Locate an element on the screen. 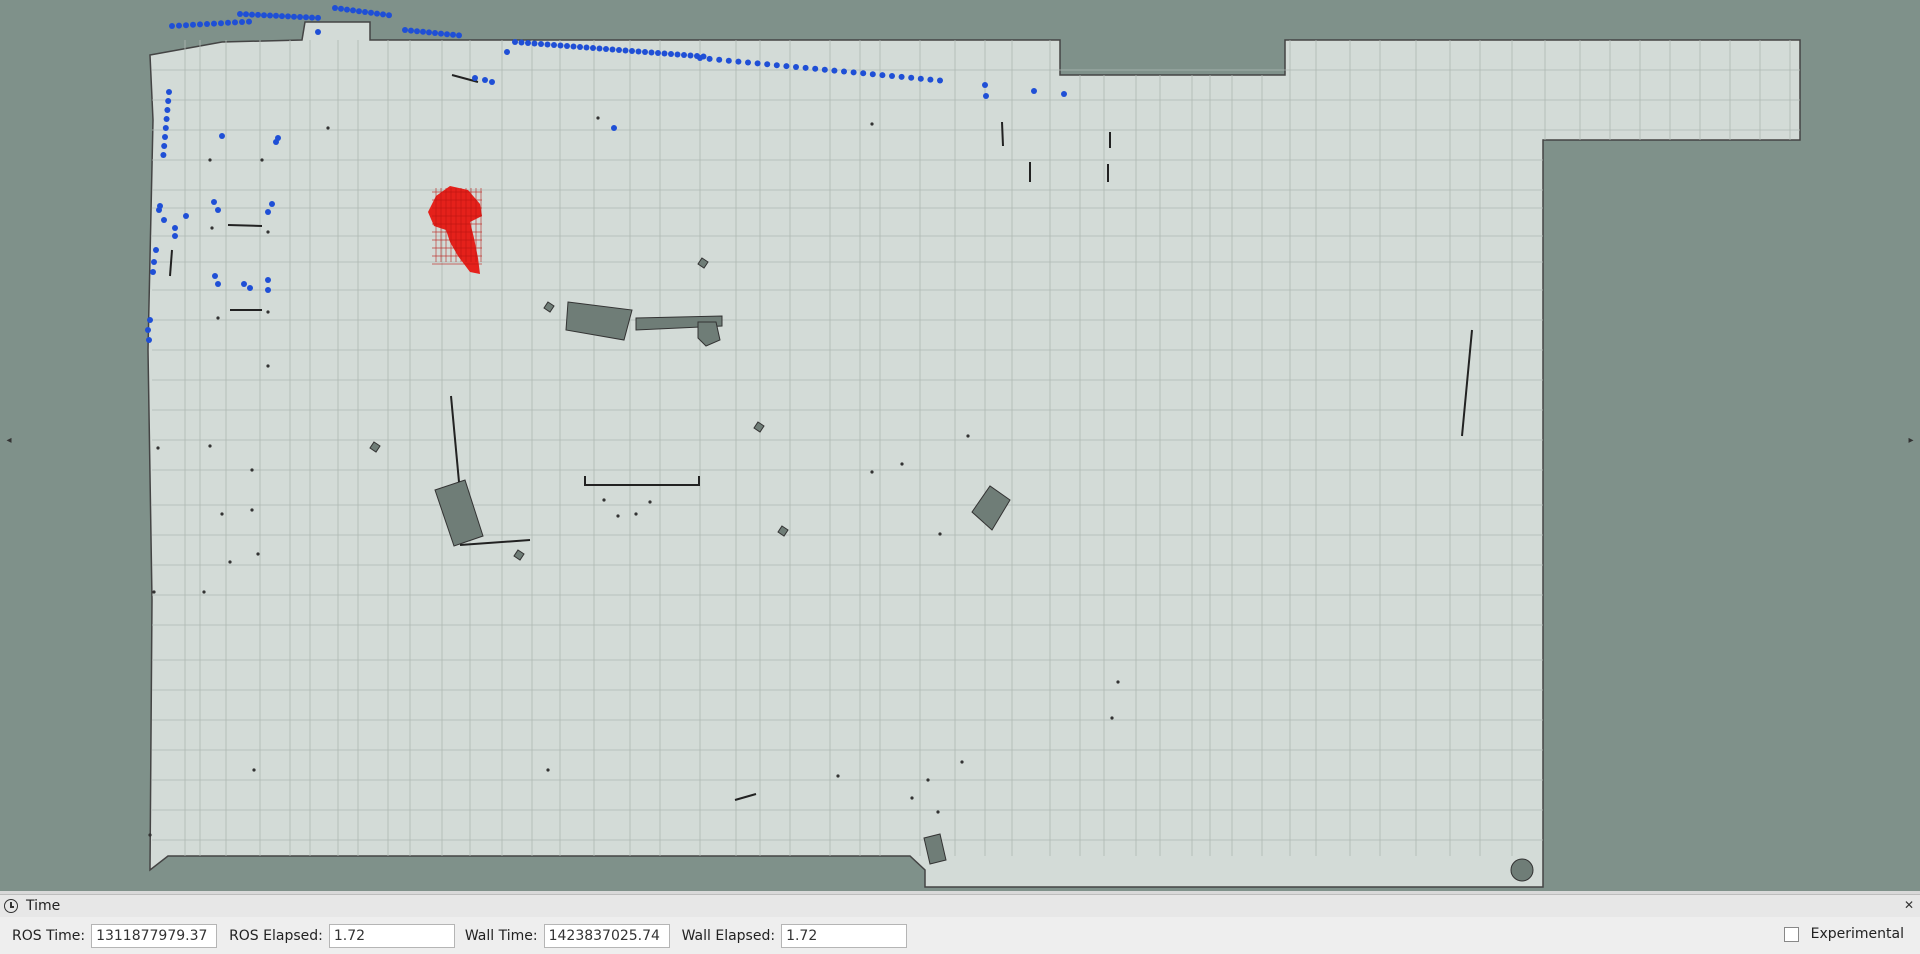 This screenshot has width=1920, height=954. wall-time-field is located at coordinates (606, 935).